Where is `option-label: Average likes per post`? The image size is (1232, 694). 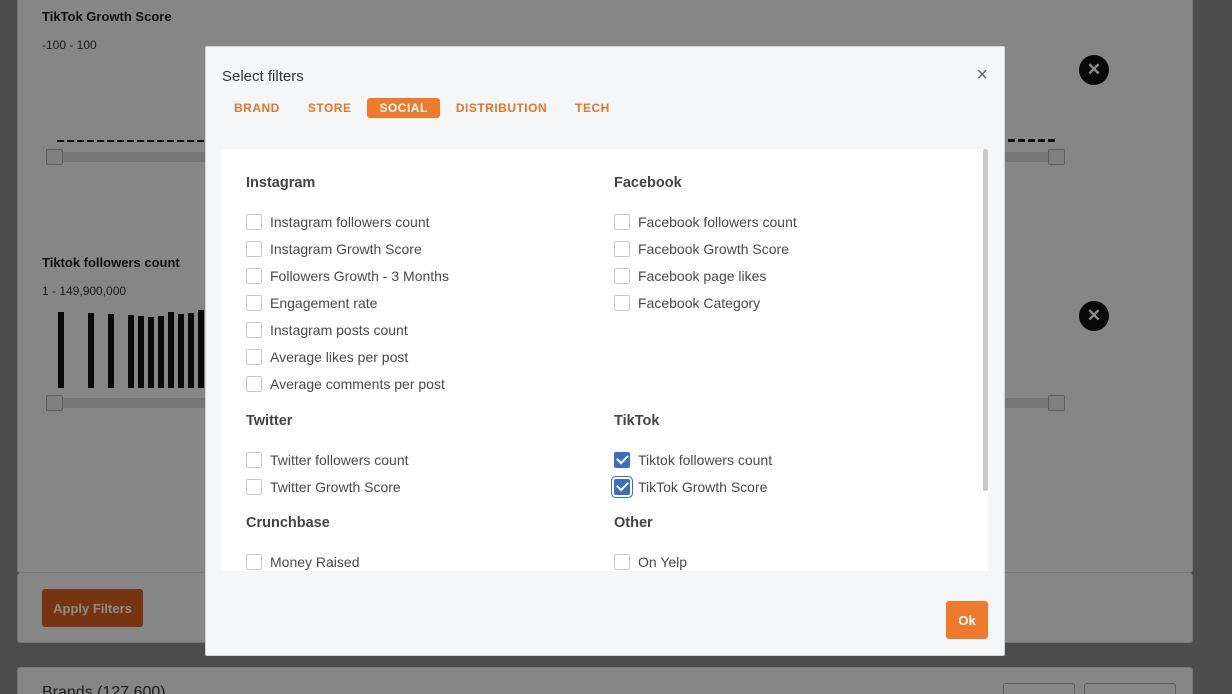
option-label: Average likes per post is located at coordinates (339, 356).